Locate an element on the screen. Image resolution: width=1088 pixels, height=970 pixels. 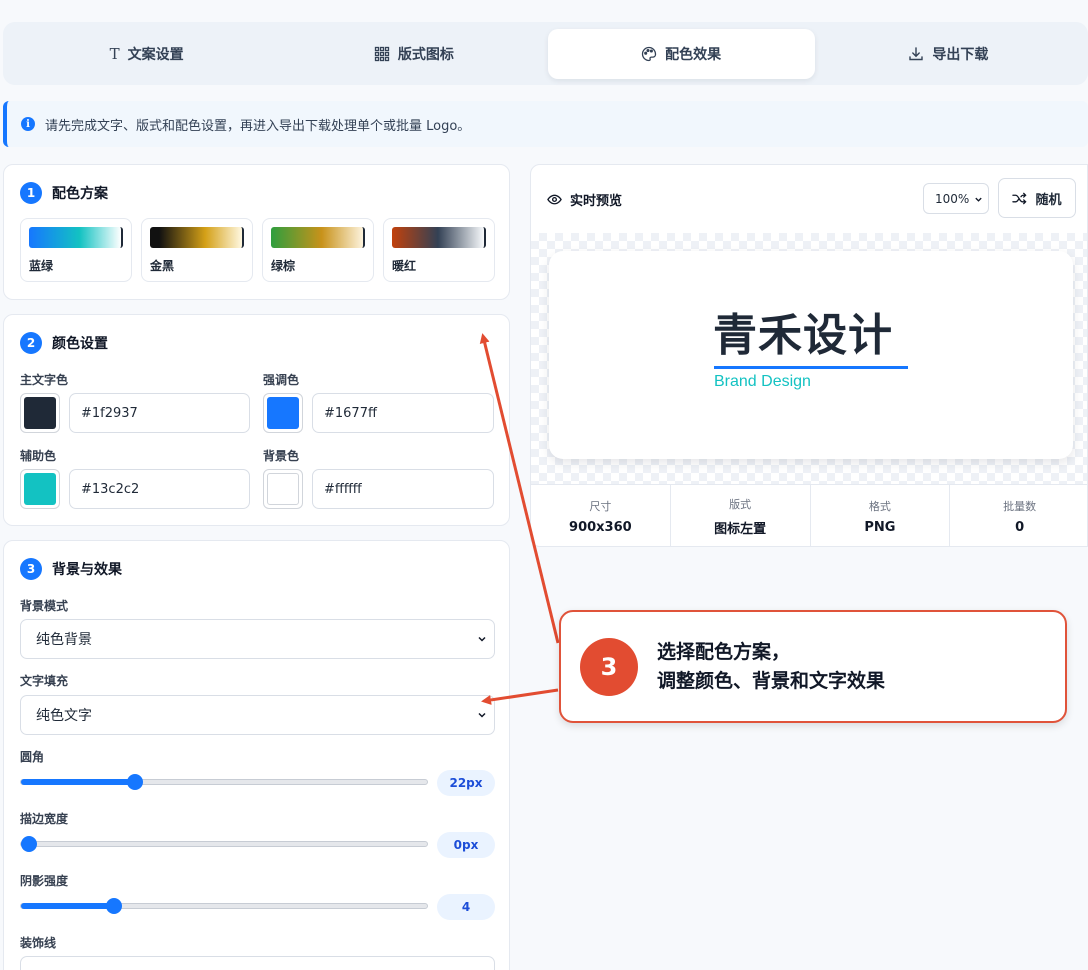
scheme-blue-green: 蓝绿 is located at coordinates (76, 250).